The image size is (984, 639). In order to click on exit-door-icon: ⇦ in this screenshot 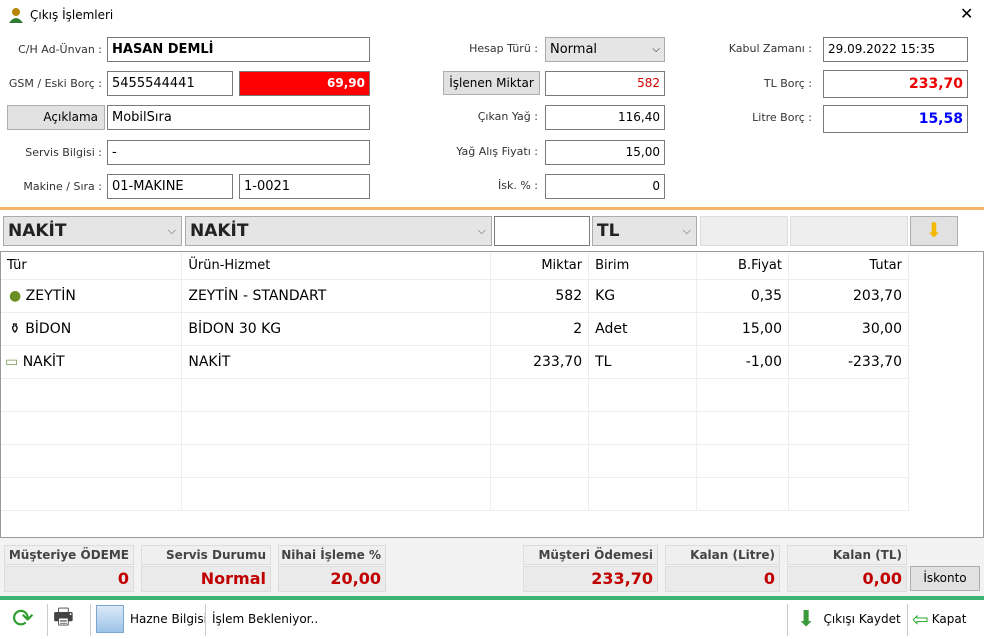, I will do `click(920, 619)`.